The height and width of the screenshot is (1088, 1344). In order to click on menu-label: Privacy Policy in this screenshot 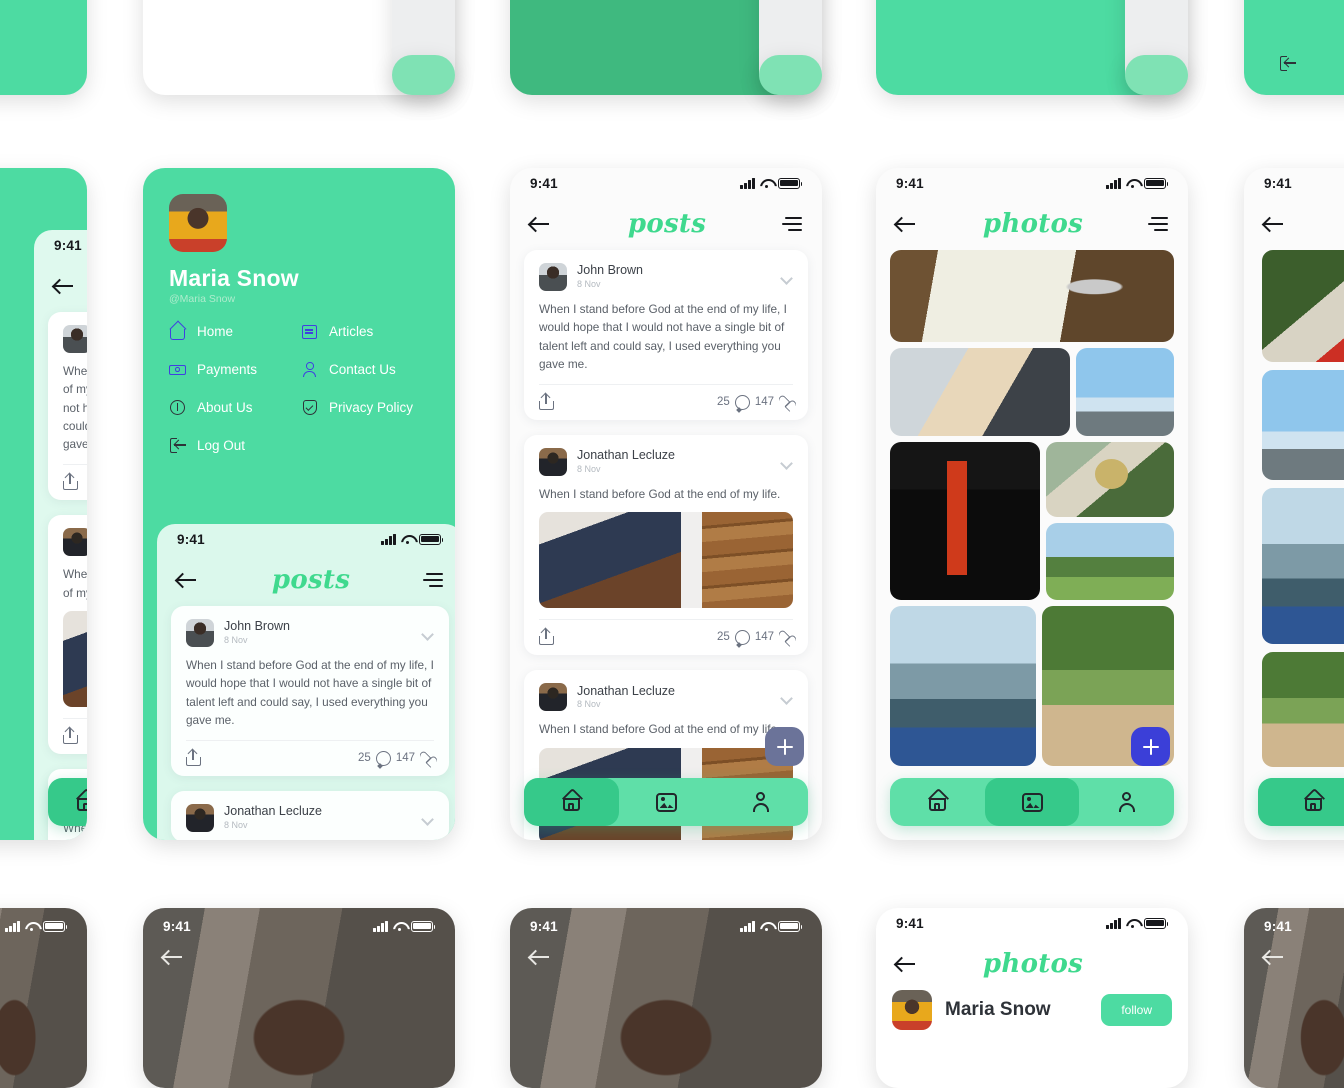, I will do `click(371, 407)`.